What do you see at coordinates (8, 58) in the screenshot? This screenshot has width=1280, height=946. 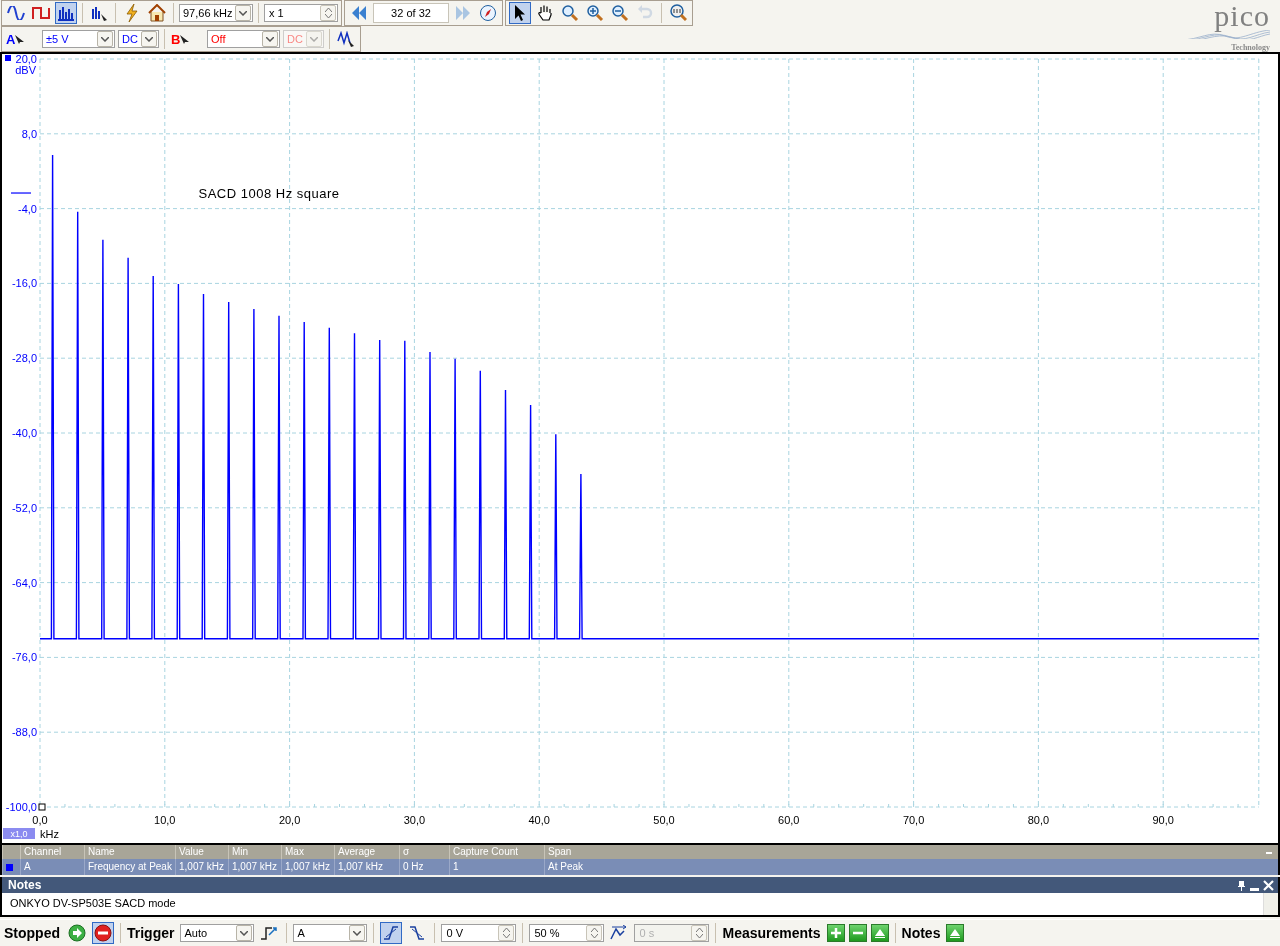 I see `channel-marker` at bounding box center [8, 58].